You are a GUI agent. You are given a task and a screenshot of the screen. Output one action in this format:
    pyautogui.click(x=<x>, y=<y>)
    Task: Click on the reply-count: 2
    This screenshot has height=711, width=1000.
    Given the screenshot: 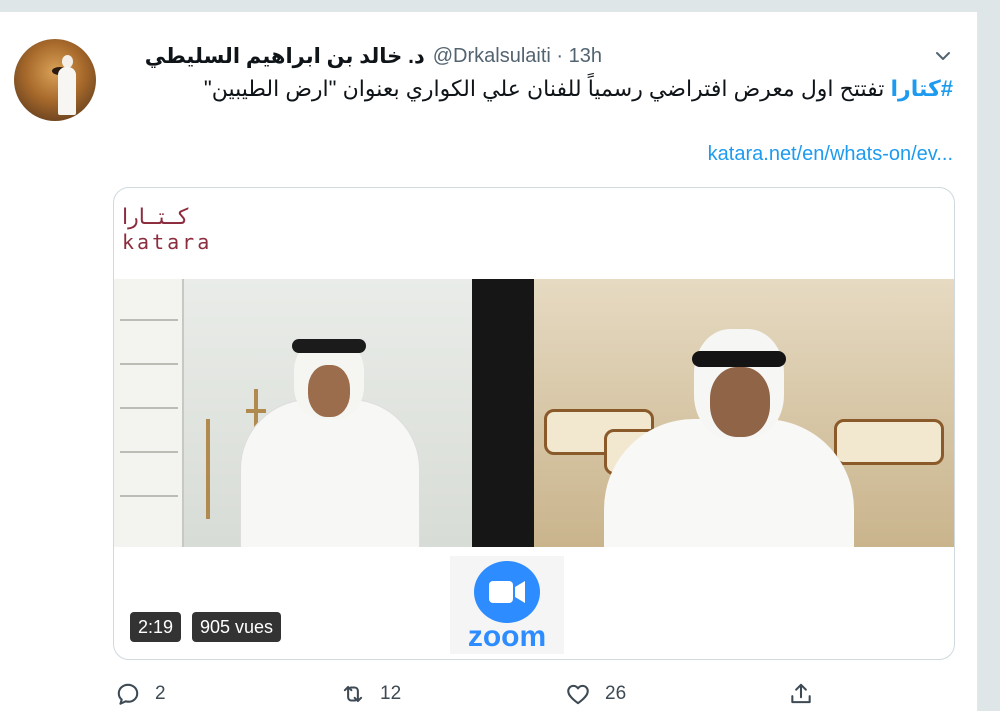 What is the action you would take?
    pyautogui.click(x=160, y=693)
    